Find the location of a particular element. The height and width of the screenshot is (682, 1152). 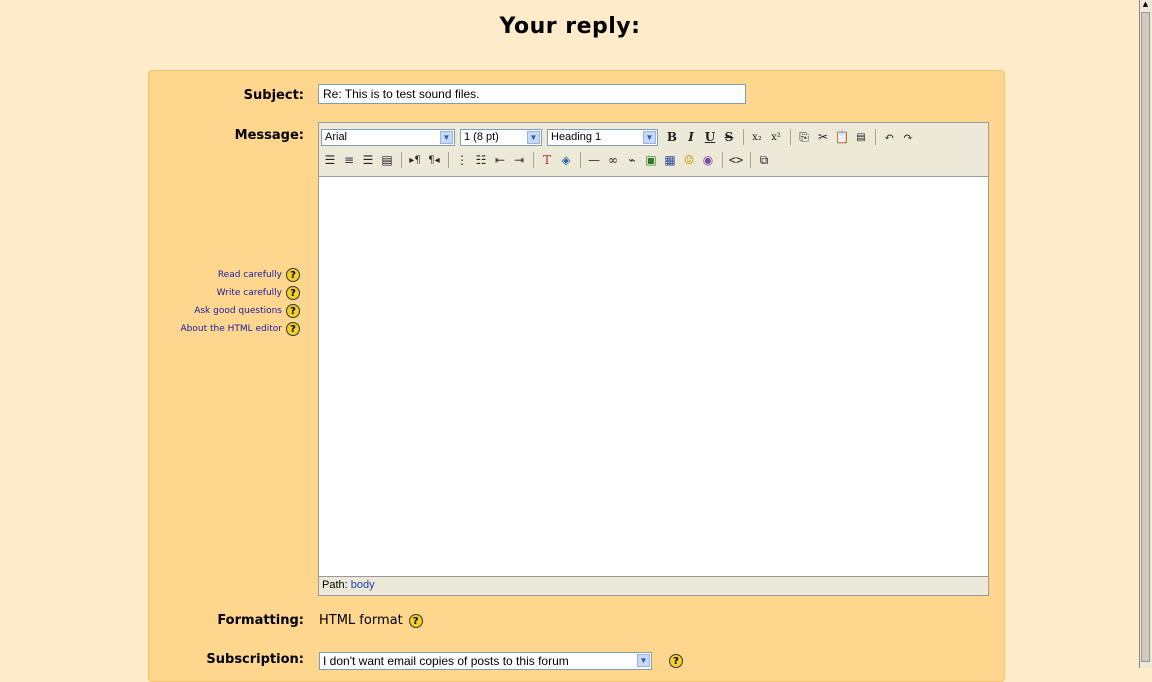

font-select: Arial ▼ is located at coordinates (388, 137).